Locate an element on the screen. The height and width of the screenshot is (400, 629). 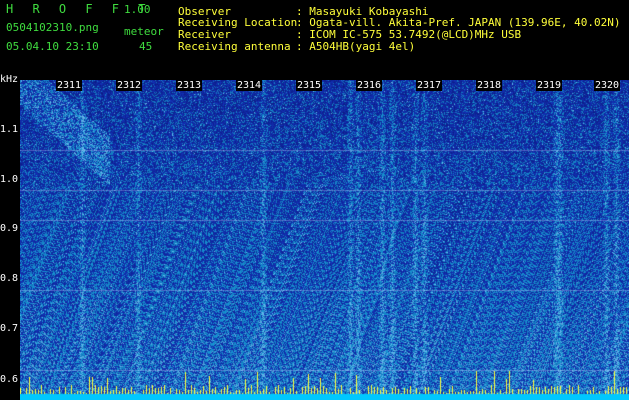
app-version: 1.00 is located at coordinates (137, 9).